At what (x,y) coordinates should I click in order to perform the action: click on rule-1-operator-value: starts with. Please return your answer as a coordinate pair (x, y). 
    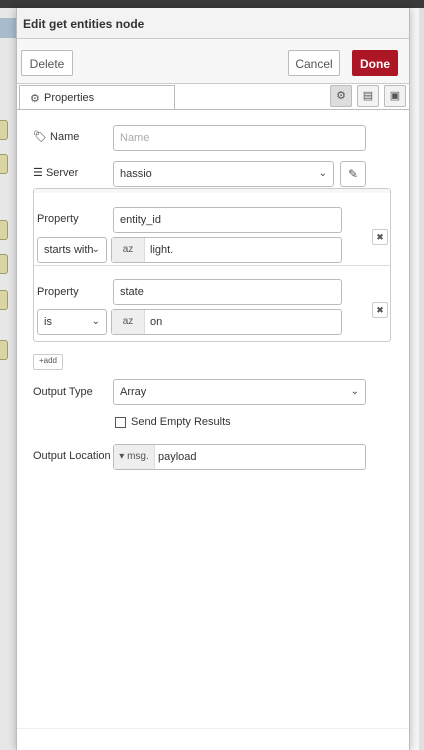
    Looking at the image, I should click on (69, 250).